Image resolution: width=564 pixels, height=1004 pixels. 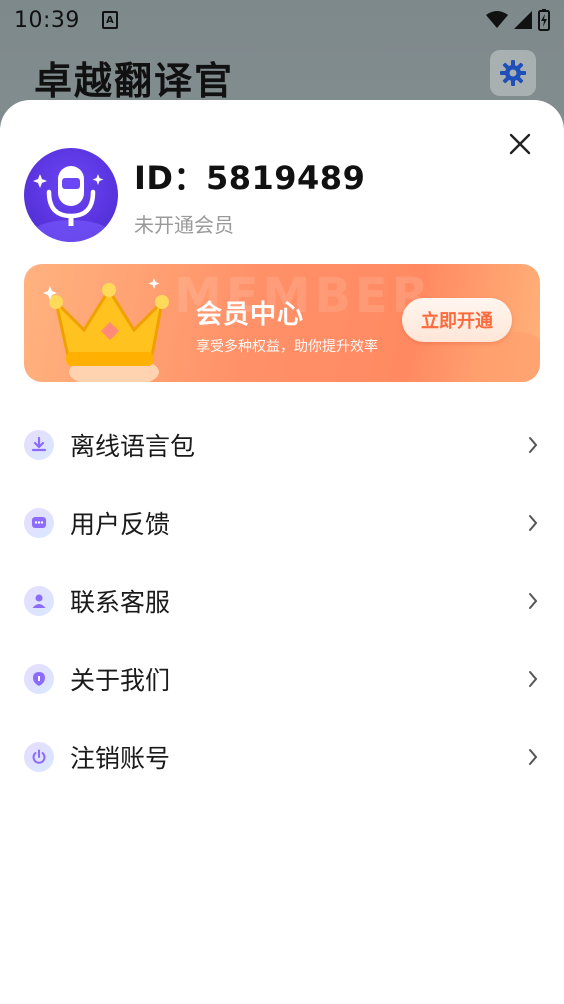 I want to click on menu-item-feedback: 用户反馈, so click(x=282, y=523).